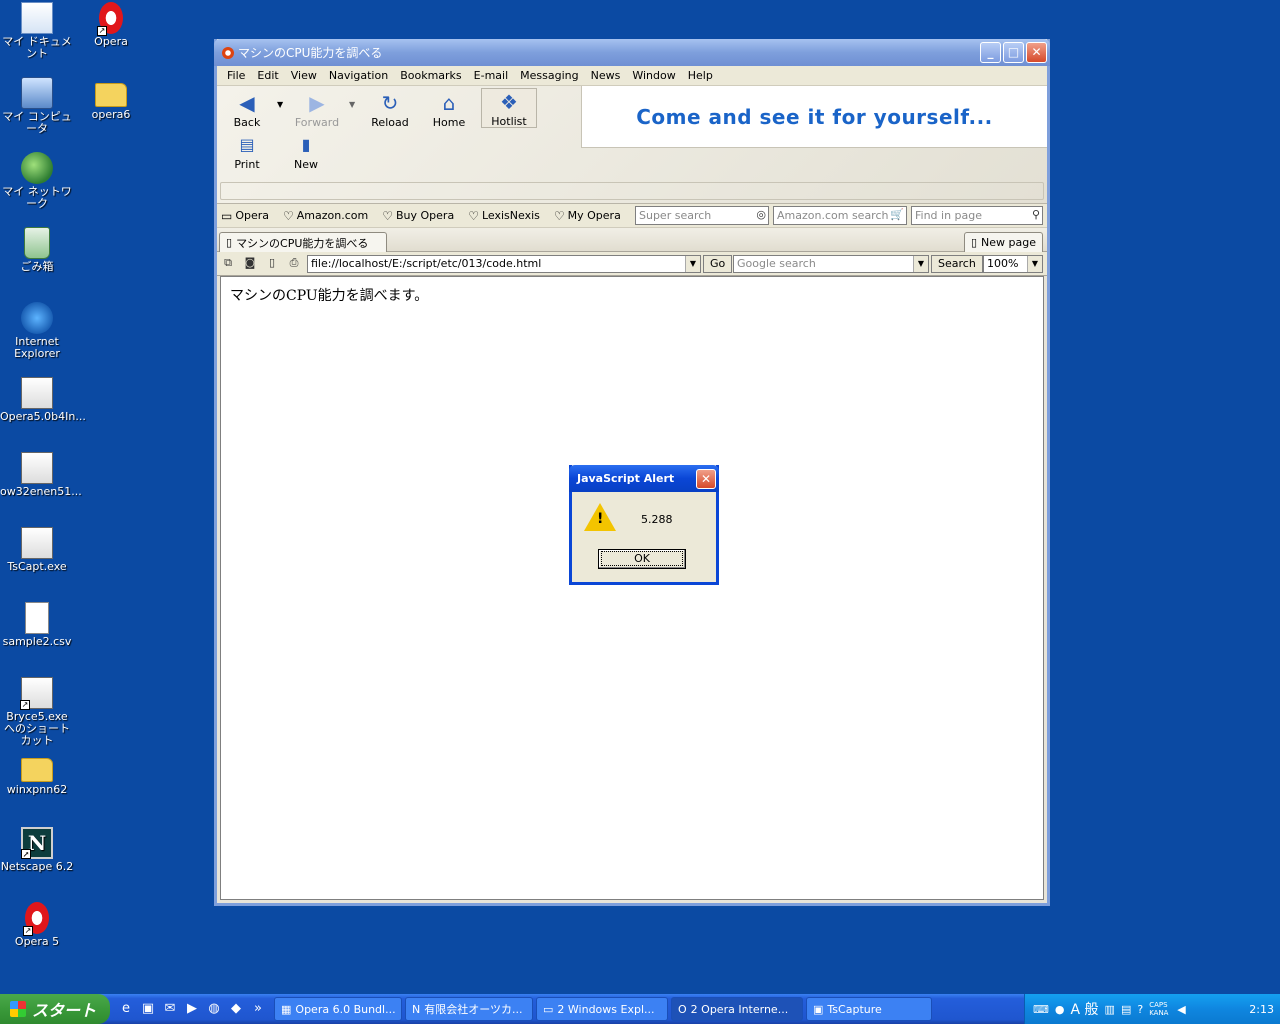 Image resolution: width=1280 pixels, height=1024 pixels. Describe the element at coordinates (509, 121) in the screenshot. I see `hotlist-label: Hotlist` at that location.